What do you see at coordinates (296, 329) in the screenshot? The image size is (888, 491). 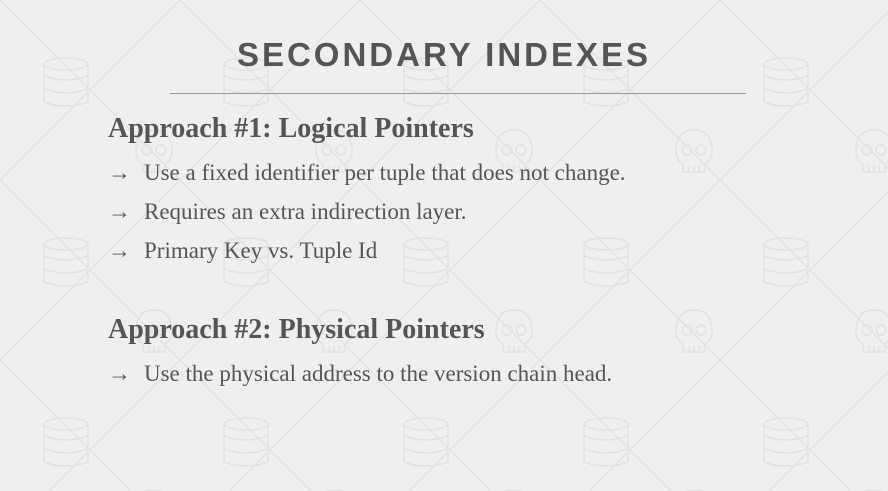 I see `section-heading: Approach #2: Physical Pointers` at bounding box center [296, 329].